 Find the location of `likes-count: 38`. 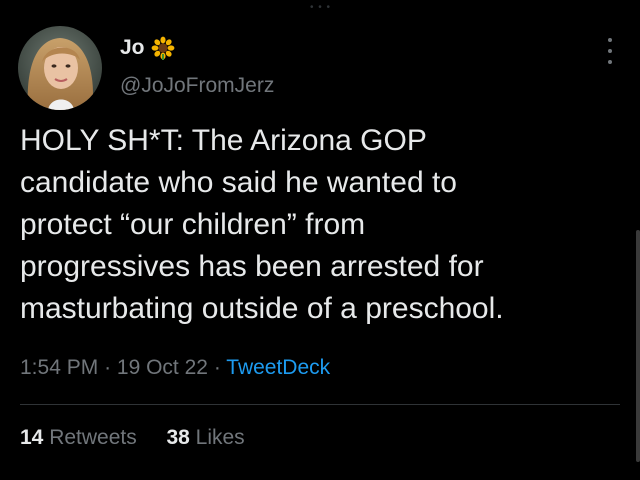

likes-count: 38 is located at coordinates (178, 437).